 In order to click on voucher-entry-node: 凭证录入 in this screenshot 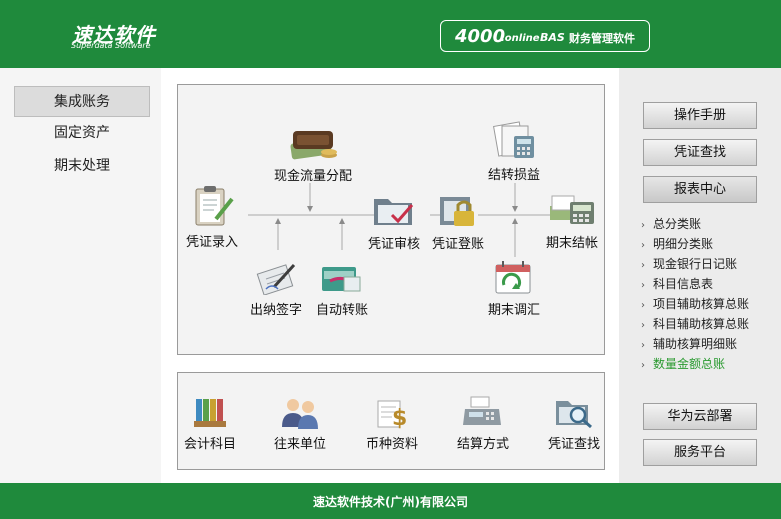, I will do `click(212, 217)`.